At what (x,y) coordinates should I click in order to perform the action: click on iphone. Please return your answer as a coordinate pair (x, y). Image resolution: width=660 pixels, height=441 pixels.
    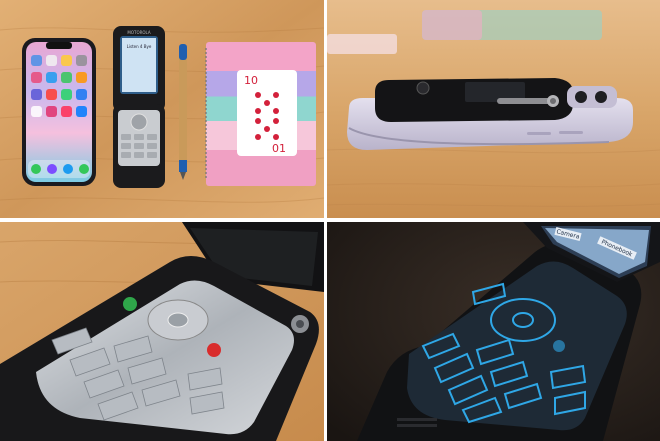
    Looking at the image, I should click on (59, 112).